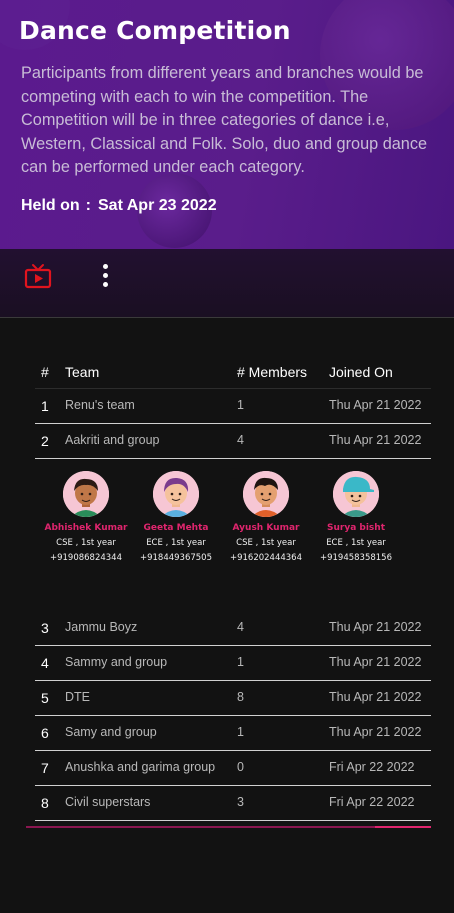 This screenshot has height=913, width=454. Describe the element at coordinates (240, 697) in the screenshot. I see `row-members: 8` at that location.